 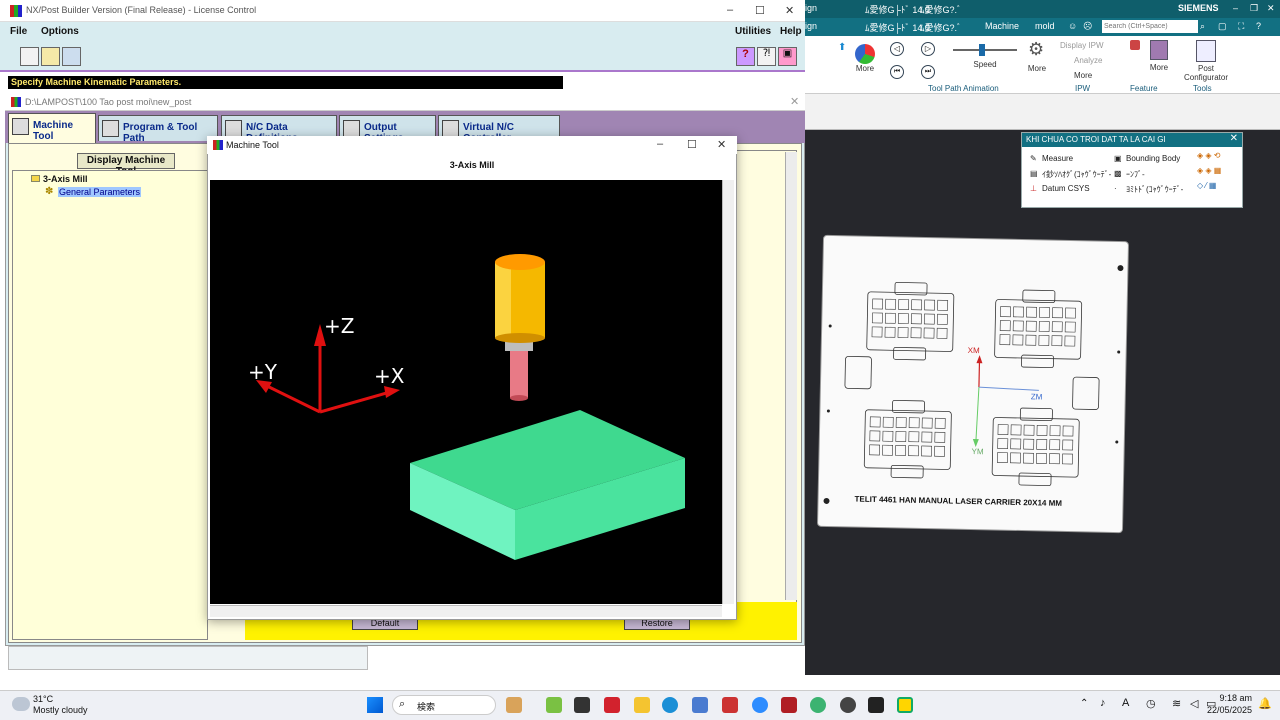 I want to click on step-forward-icon: ⏭, so click(x=928, y=72).